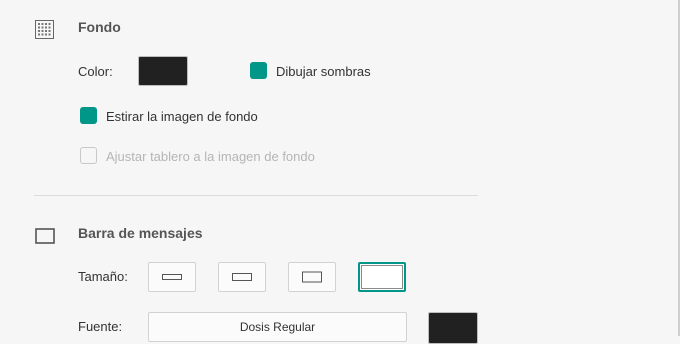 The width and height of the screenshot is (680, 344). Describe the element at coordinates (163, 71) in the screenshot. I see `background-color-swatch` at that location.